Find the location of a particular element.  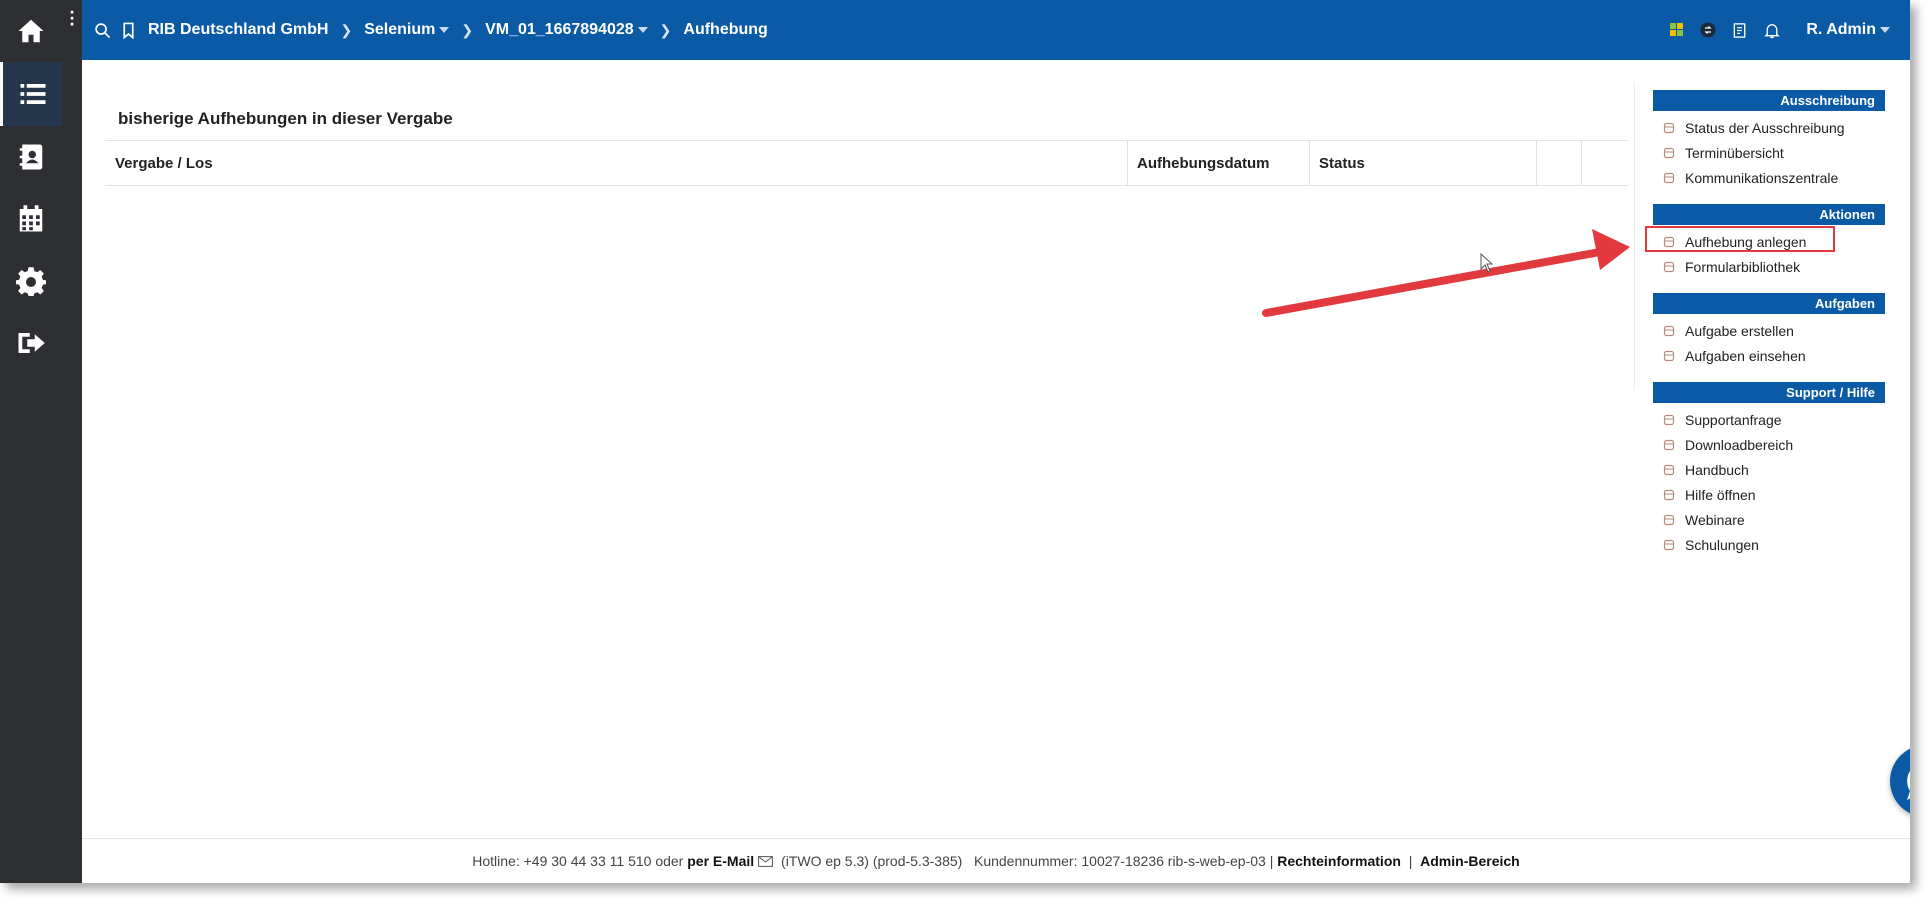

breadcrumb-company-label: RIB Deutschland GmbH is located at coordinates (238, 29).